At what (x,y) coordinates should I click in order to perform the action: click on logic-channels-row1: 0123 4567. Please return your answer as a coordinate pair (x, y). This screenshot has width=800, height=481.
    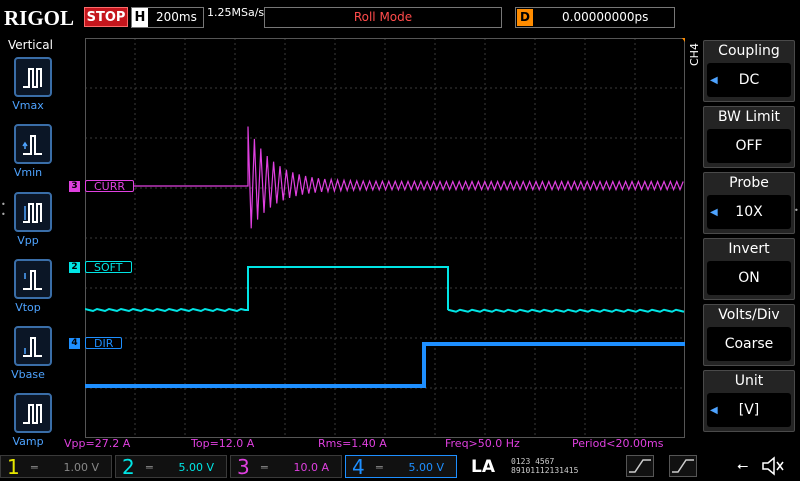
    Looking at the image, I should click on (533, 461).